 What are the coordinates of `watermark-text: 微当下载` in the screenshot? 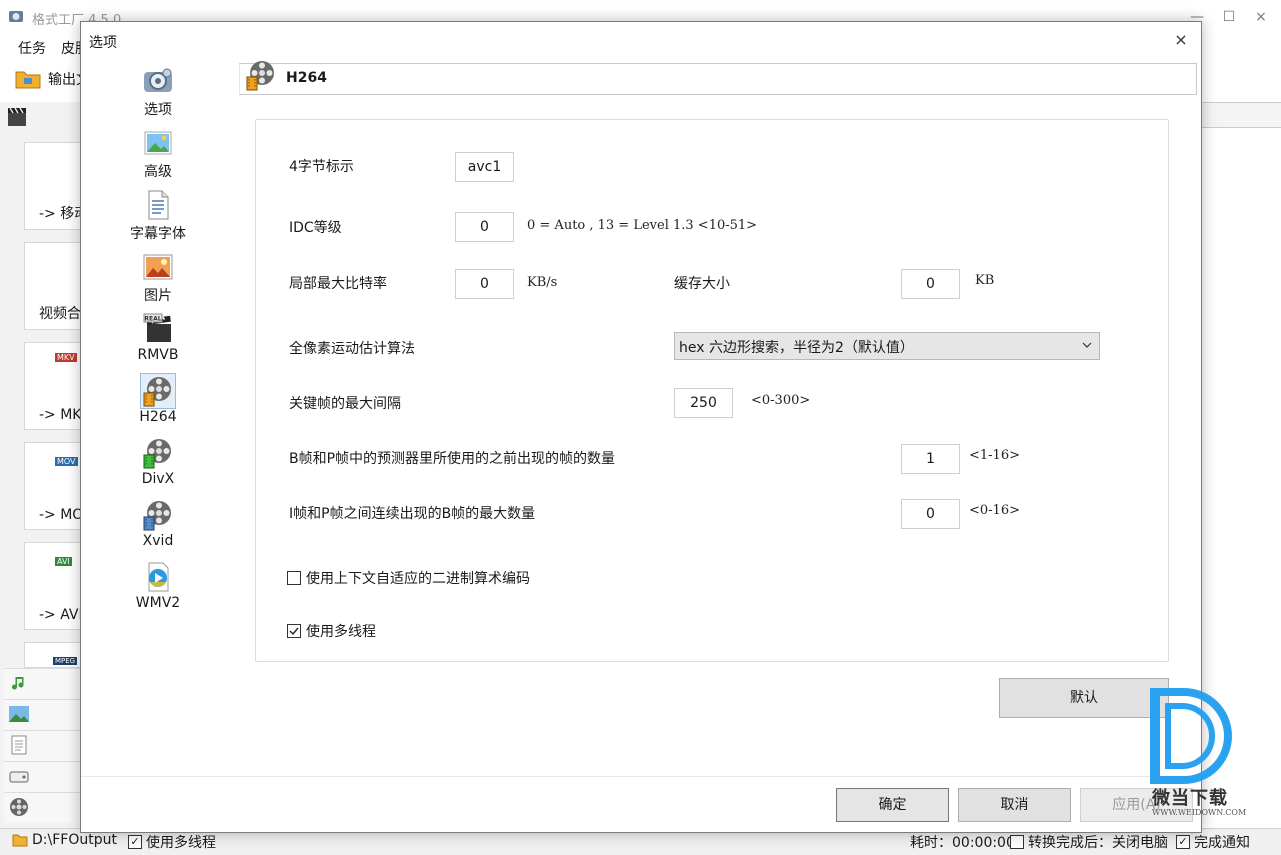 It's located at (1190, 798).